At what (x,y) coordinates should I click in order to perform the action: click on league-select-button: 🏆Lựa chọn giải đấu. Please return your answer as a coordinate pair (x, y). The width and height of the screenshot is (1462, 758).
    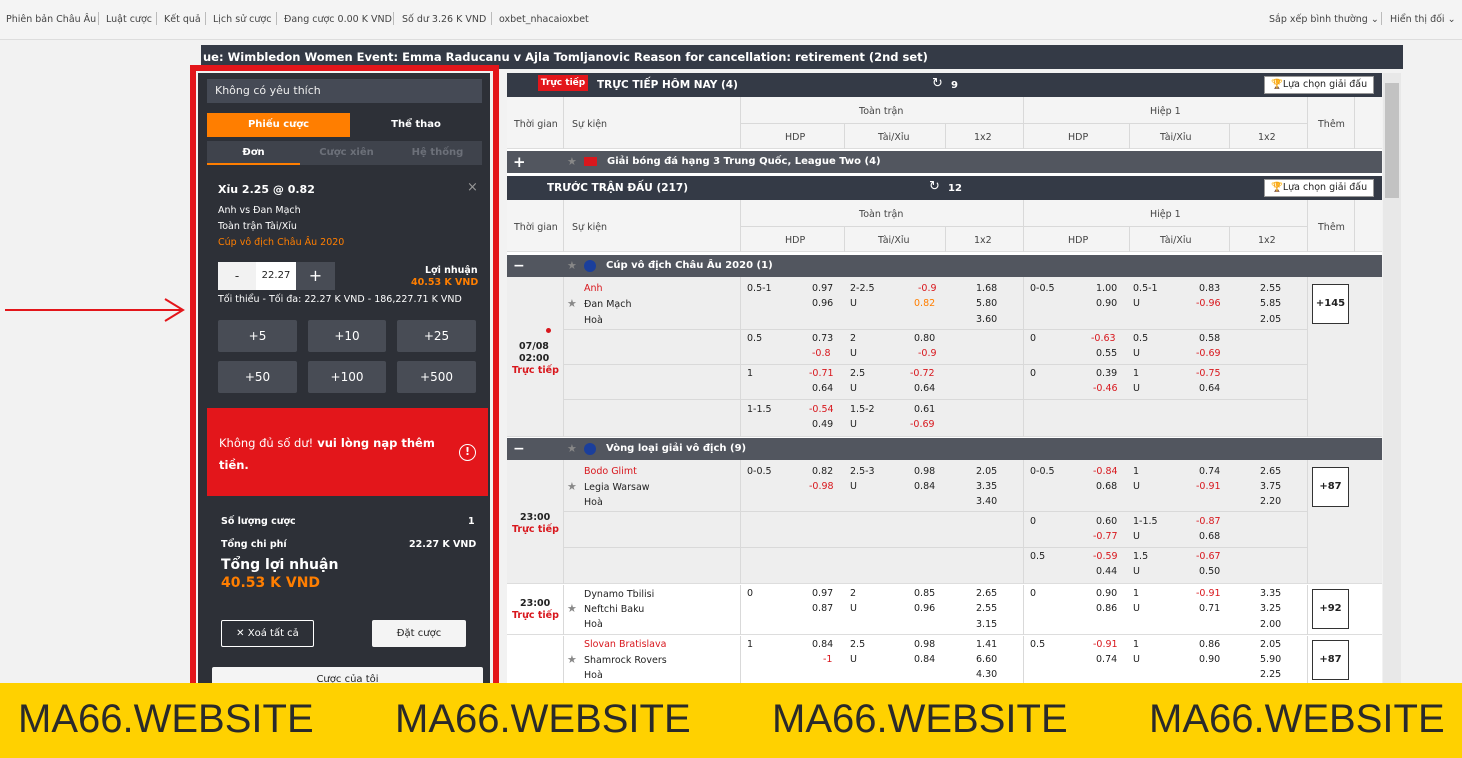
    Looking at the image, I should click on (1319, 188).